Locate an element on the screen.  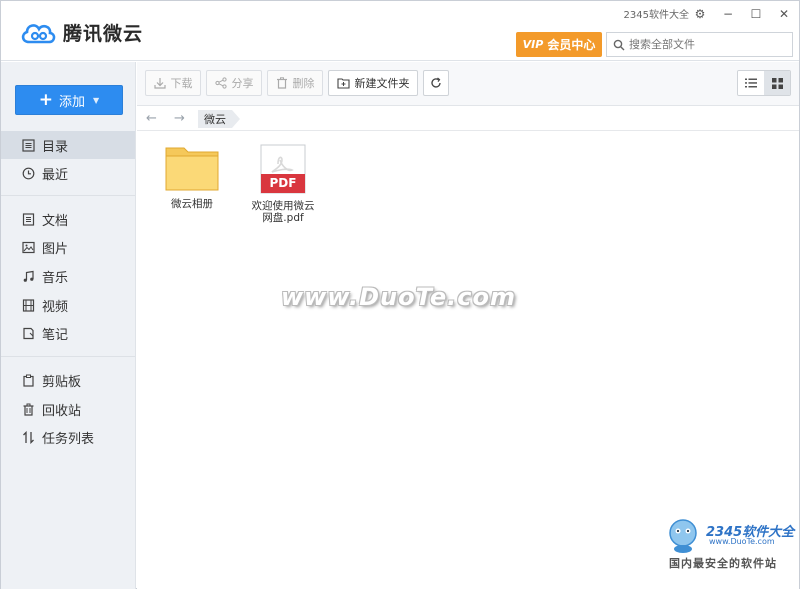
sidebar-item-task-list: 任务列表 is located at coordinates (68, 437).